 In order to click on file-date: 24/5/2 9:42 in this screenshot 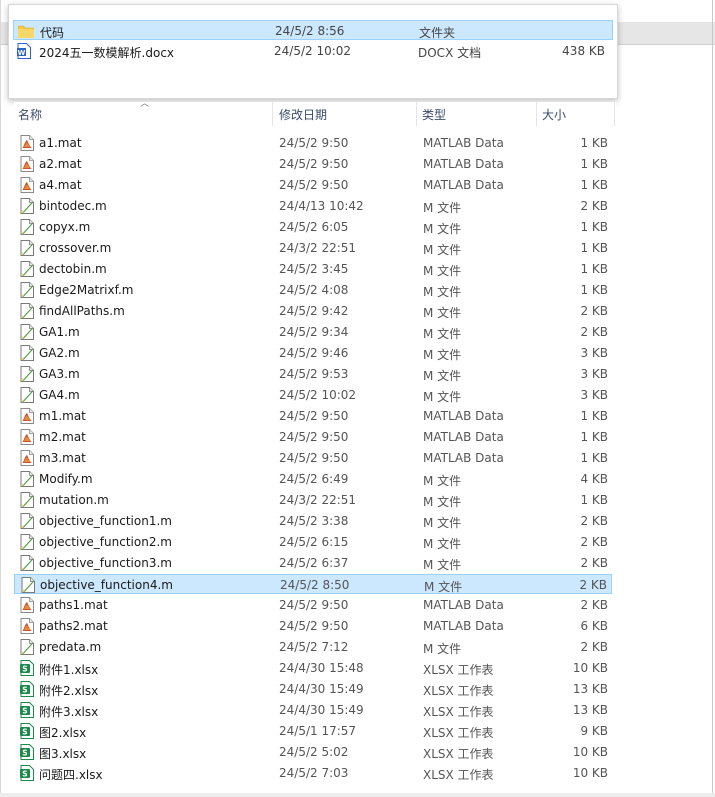, I will do `click(314, 311)`.